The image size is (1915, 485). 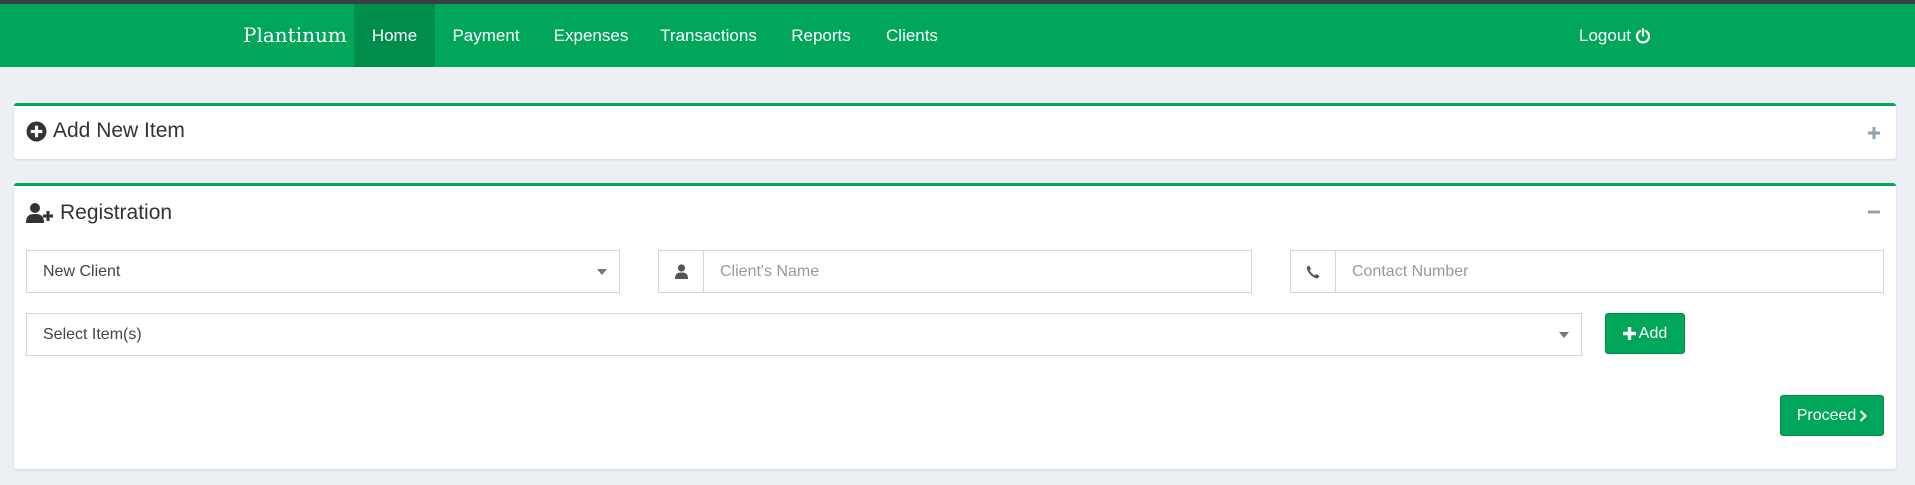 What do you see at coordinates (1653, 333) in the screenshot?
I see `add-button-label: Add` at bounding box center [1653, 333].